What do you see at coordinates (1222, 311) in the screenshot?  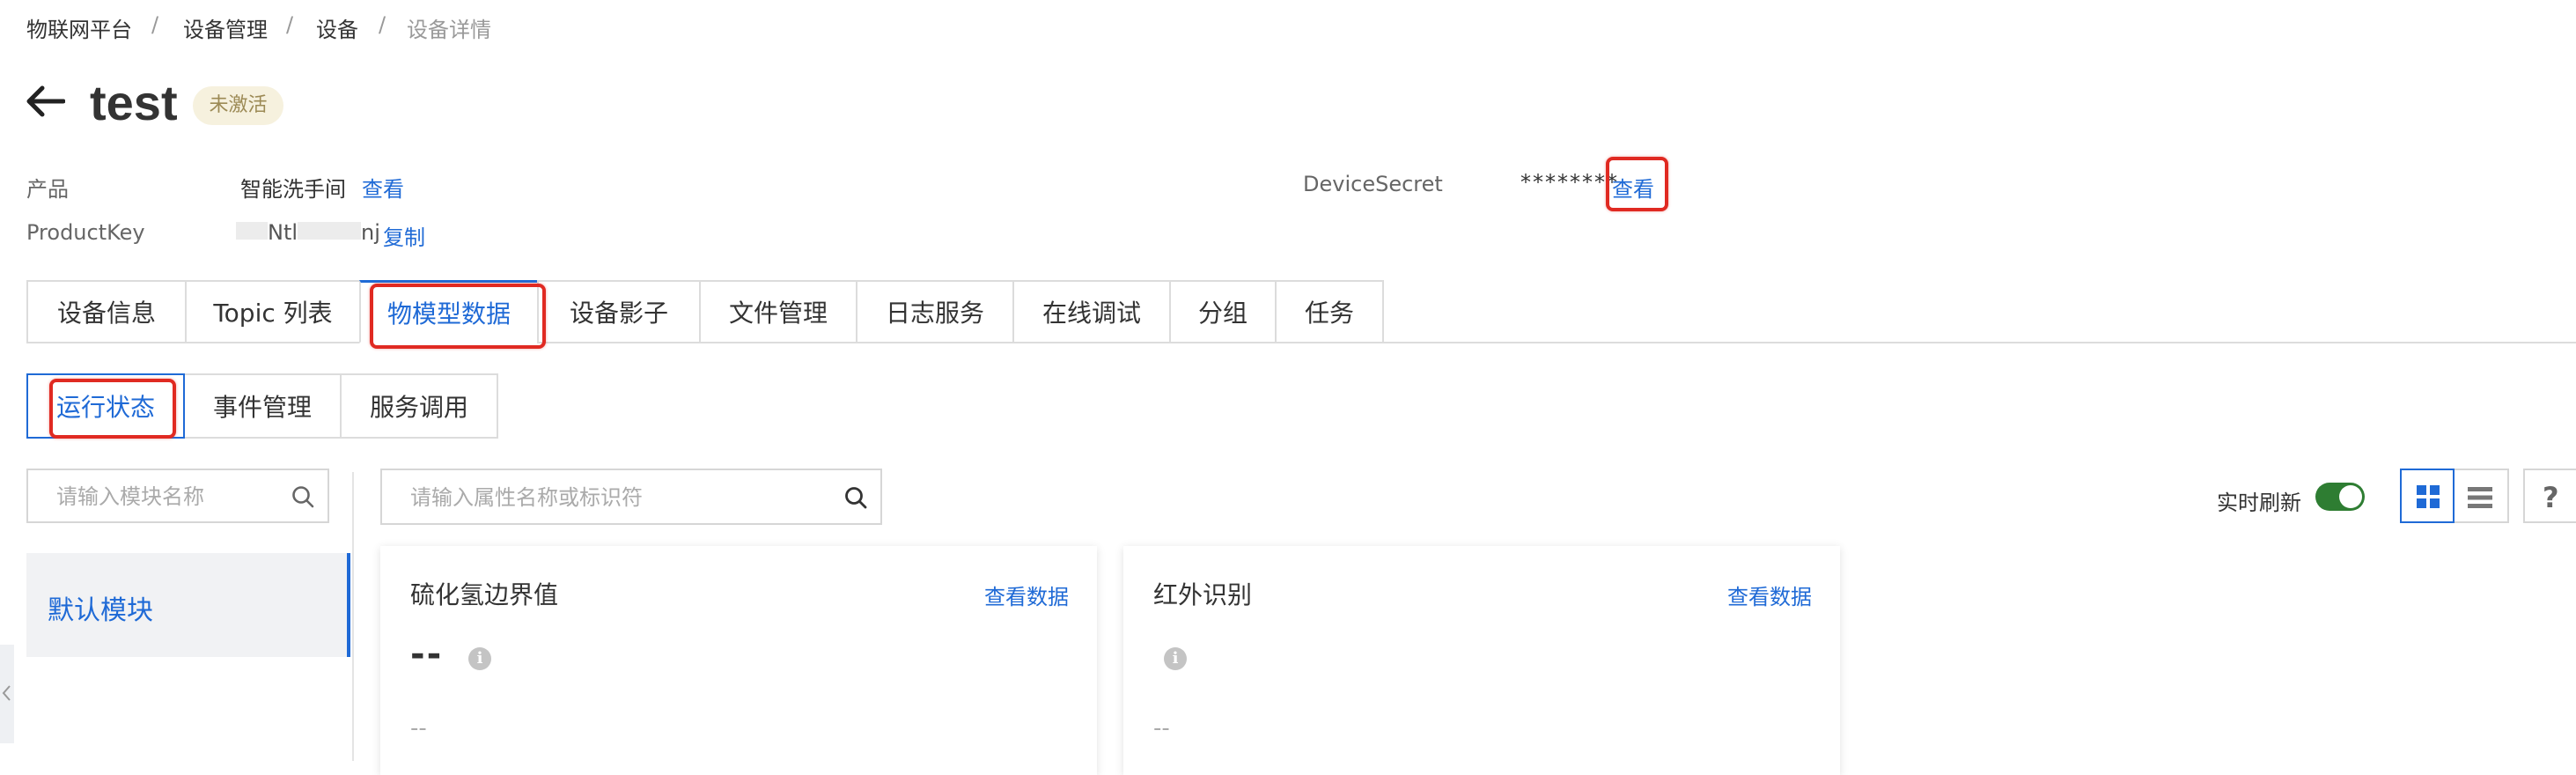 I see `tab-group: 分组` at bounding box center [1222, 311].